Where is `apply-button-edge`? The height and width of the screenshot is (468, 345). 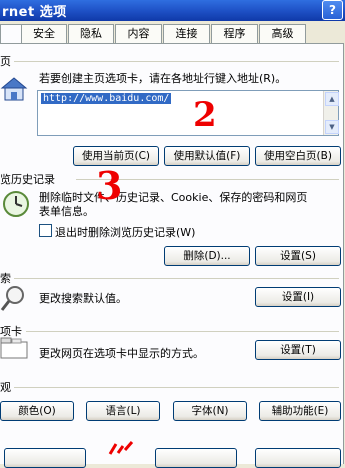 apply-button-edge is located at coordinates (298, 458).